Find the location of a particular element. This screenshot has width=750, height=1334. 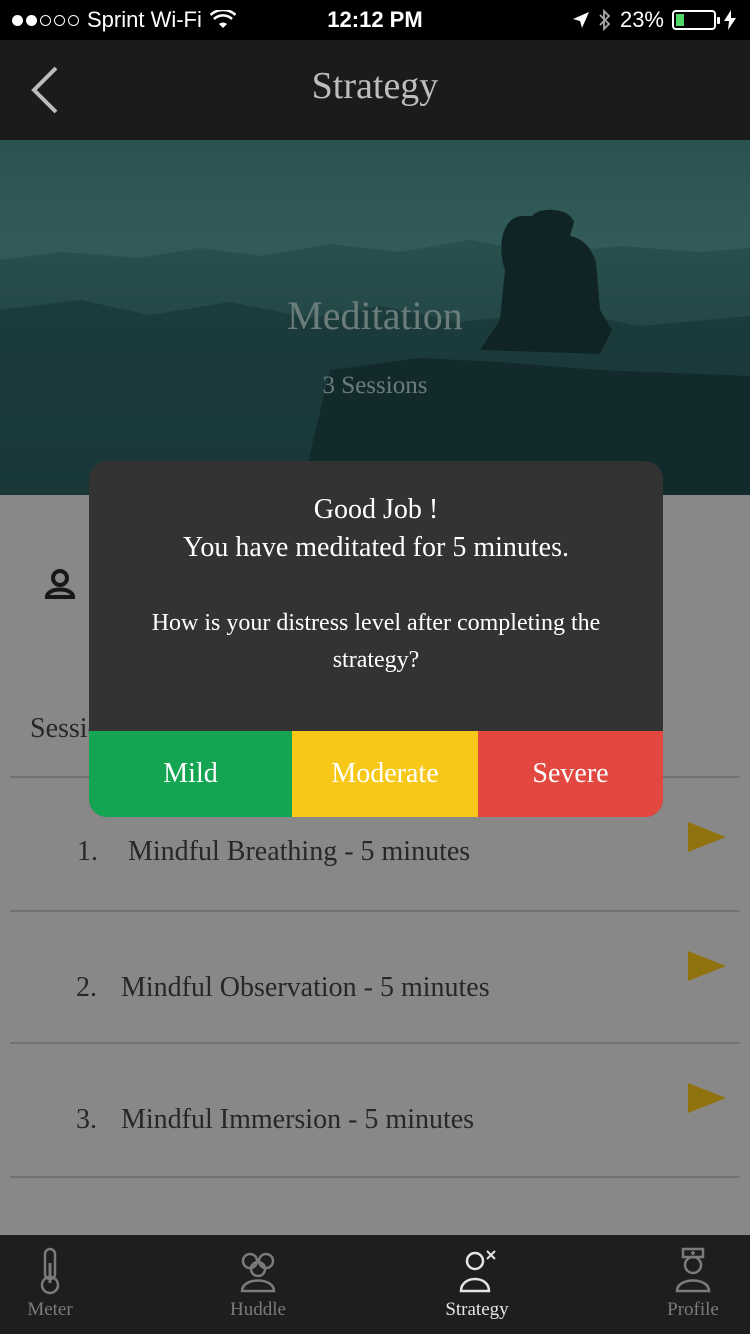

group-icon is located at coordinates (258, 1272).